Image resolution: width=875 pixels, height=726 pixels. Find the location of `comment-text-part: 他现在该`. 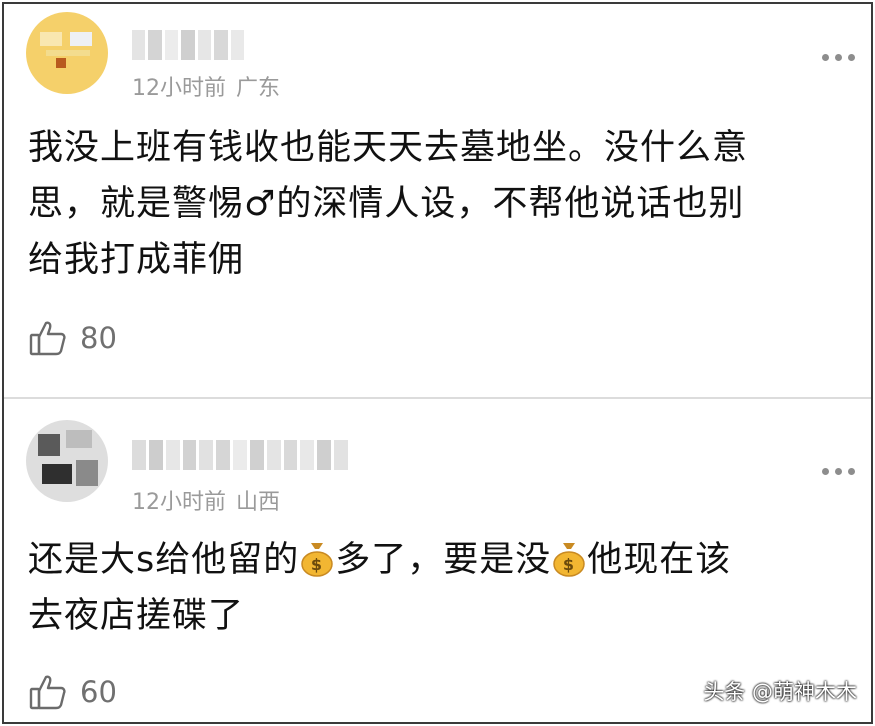

comment-text-part: 他现在该 is located at coordinates (659, 560).